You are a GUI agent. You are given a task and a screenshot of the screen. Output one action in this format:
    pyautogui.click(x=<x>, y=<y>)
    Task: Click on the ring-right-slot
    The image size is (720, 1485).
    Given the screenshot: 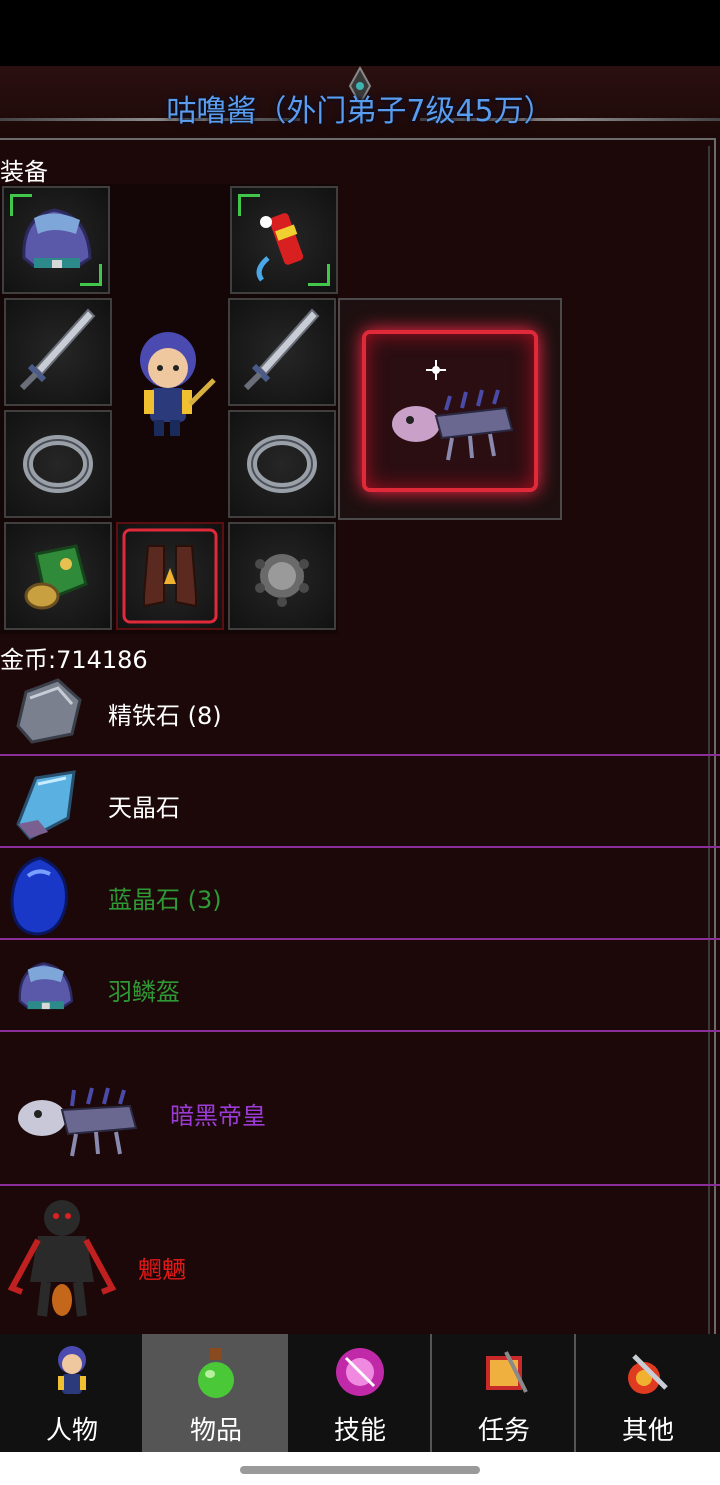 What is the action you would take?
    pyautogui.click(x=282, y=464)
    